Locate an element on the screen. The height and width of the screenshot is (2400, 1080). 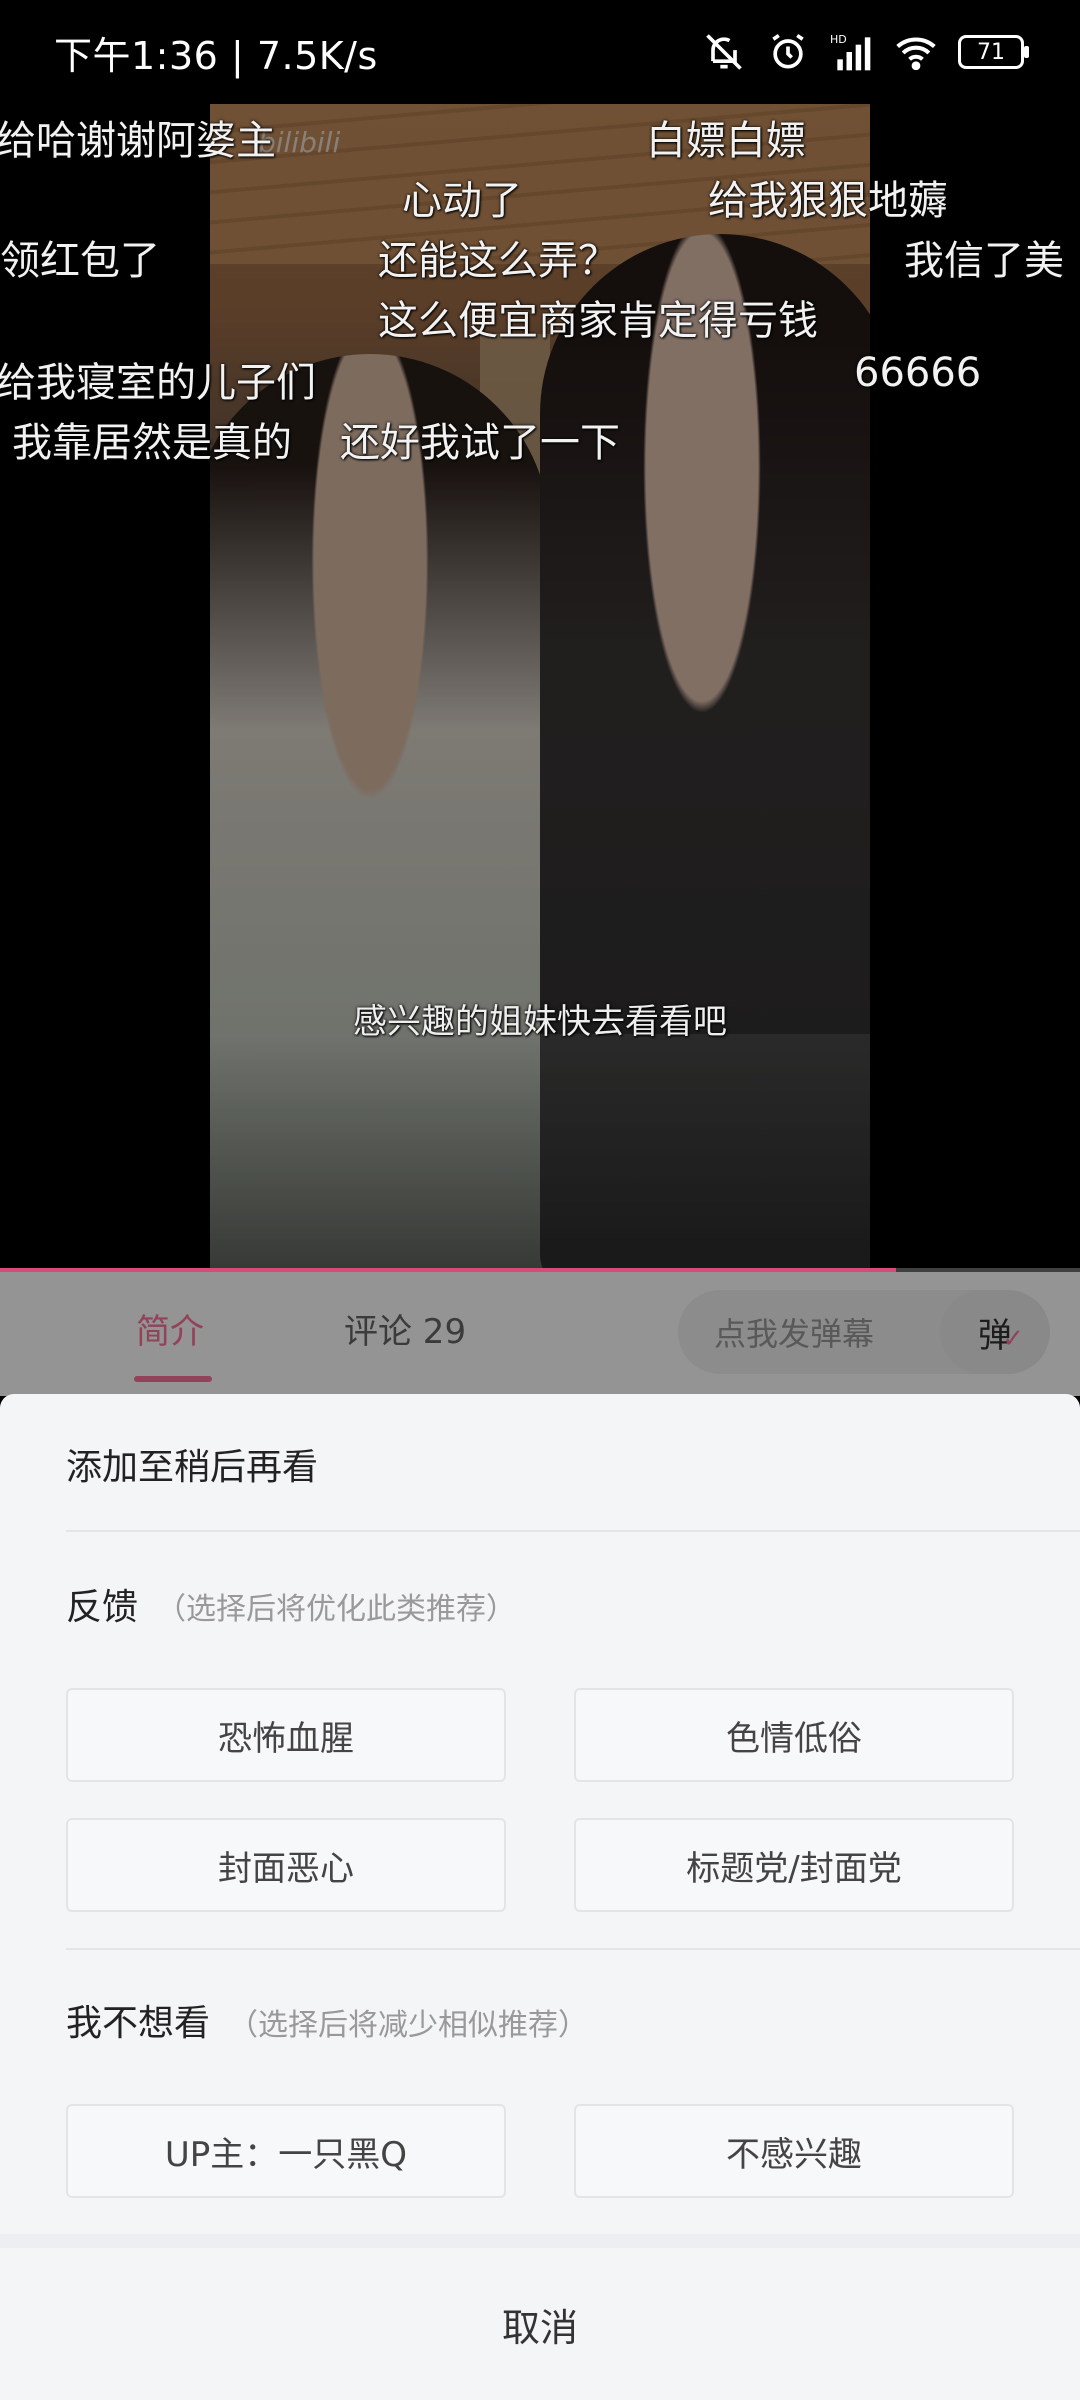
danmaku-item: 给我寝室的儿子们 is located at coordinates (158, 383).